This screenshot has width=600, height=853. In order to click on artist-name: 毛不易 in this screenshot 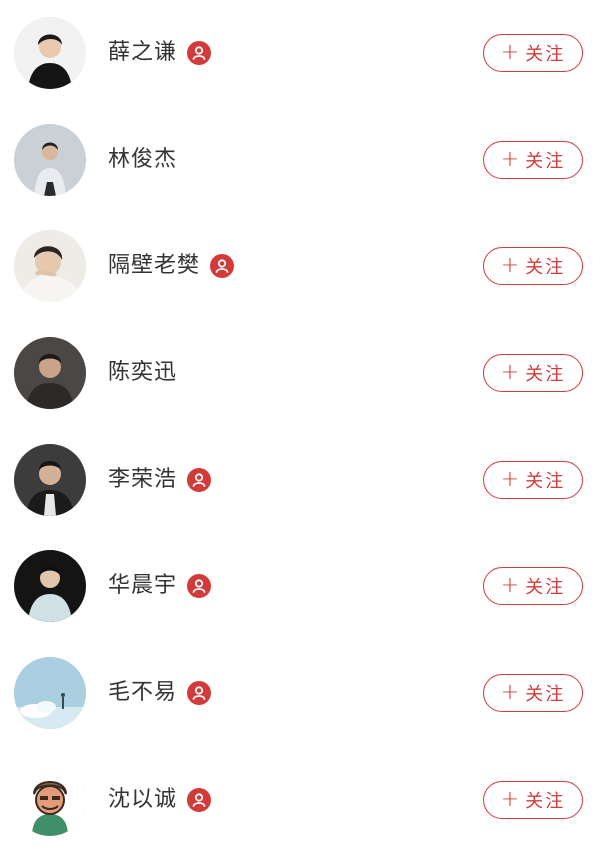, I will do `click(143, 692)`.